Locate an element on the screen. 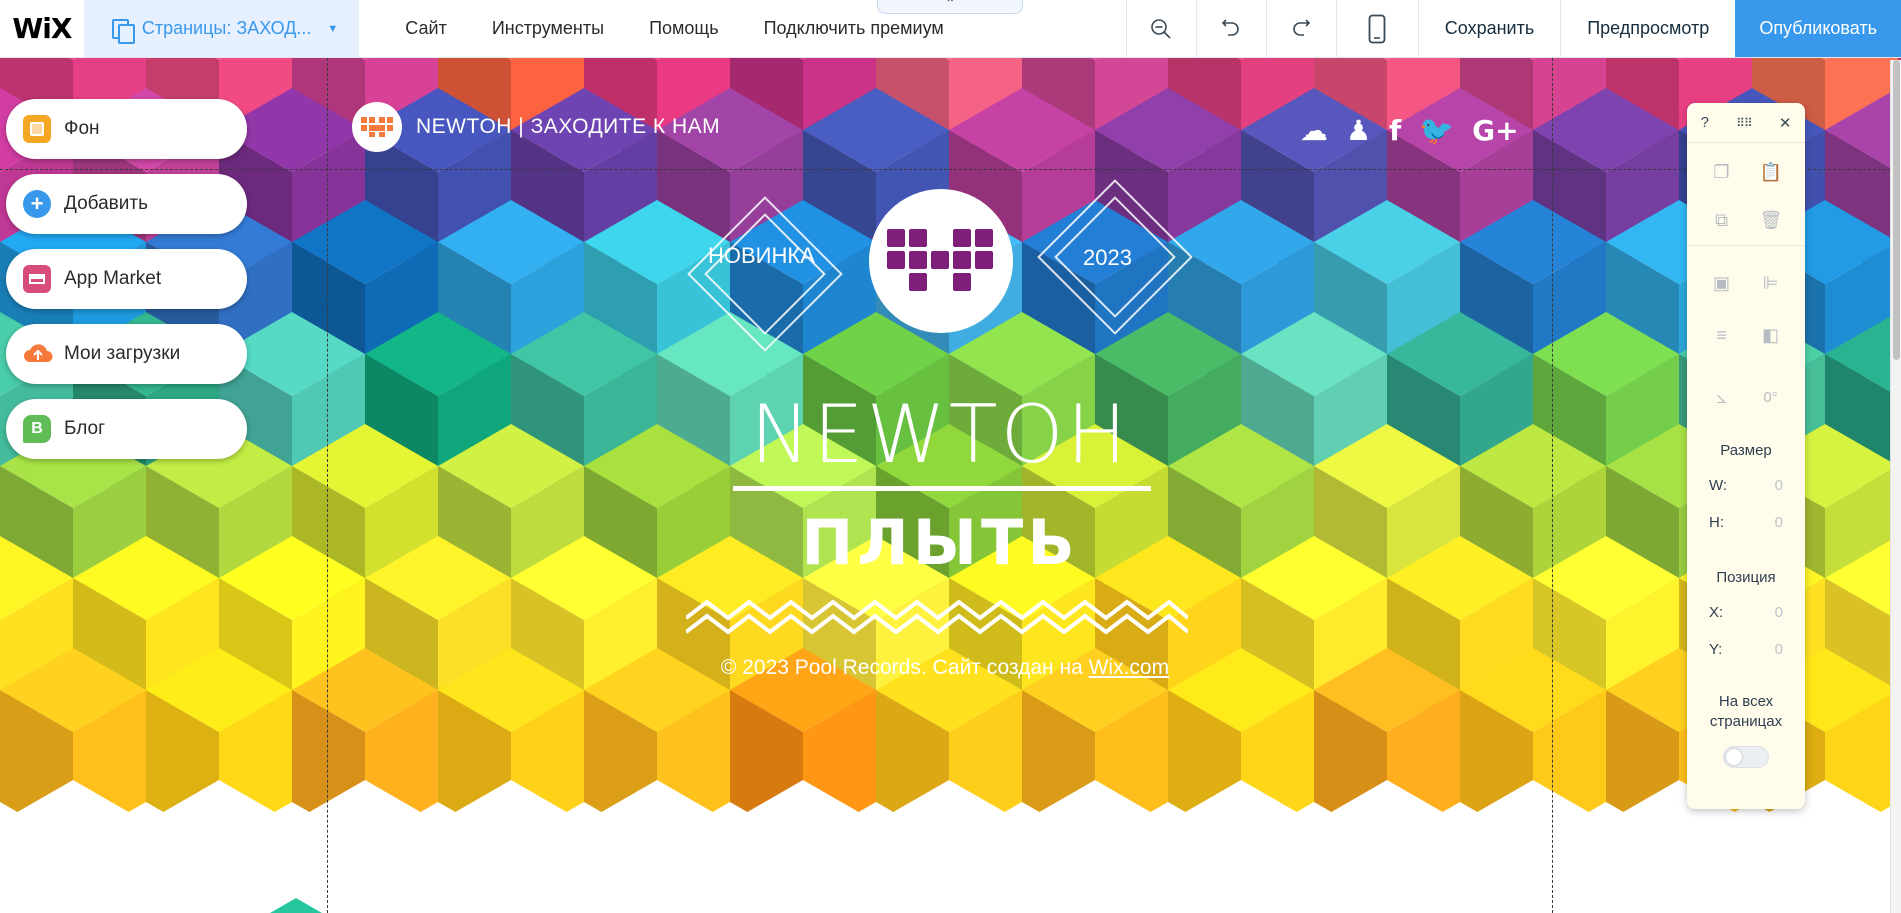 This screenshot has height=913, width=1901. mobile-icon is located at coordinates (1377, 28).